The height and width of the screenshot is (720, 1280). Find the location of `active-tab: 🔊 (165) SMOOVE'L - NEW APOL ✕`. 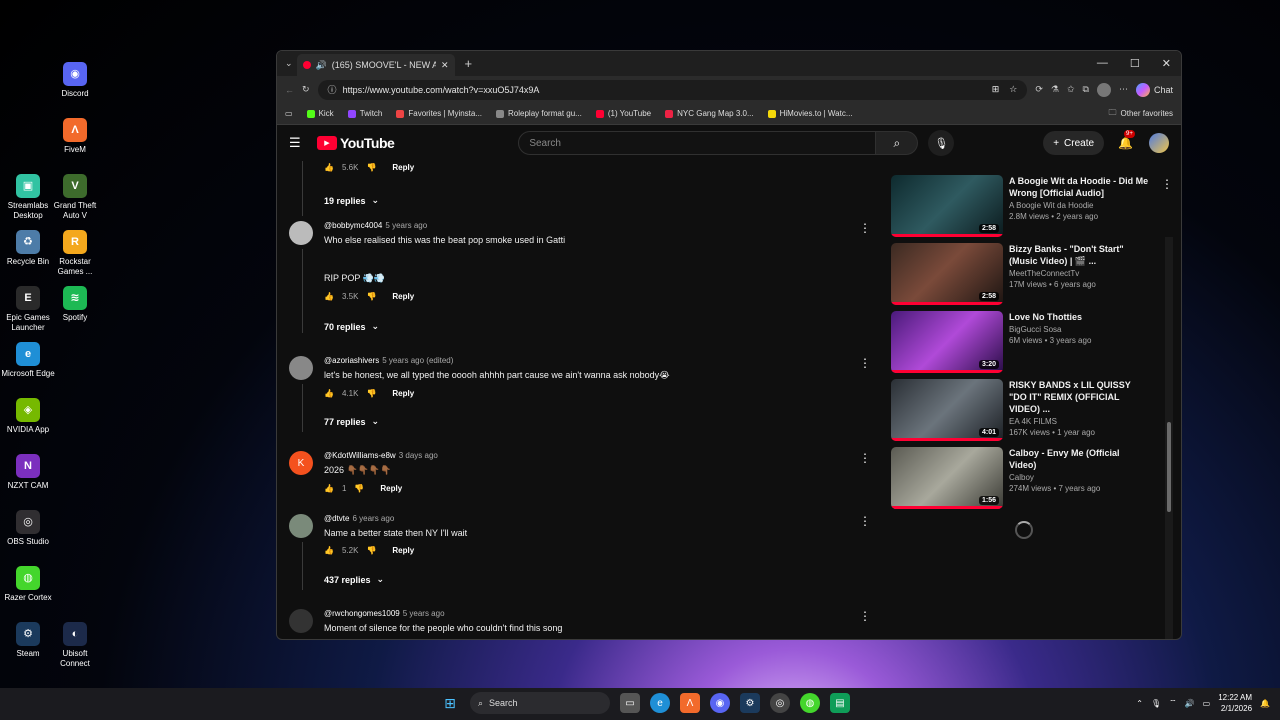

active-tab: 🔊 (165) SMOOVE'L - NEW APOL ✕ is located at coordinates (375, 65).